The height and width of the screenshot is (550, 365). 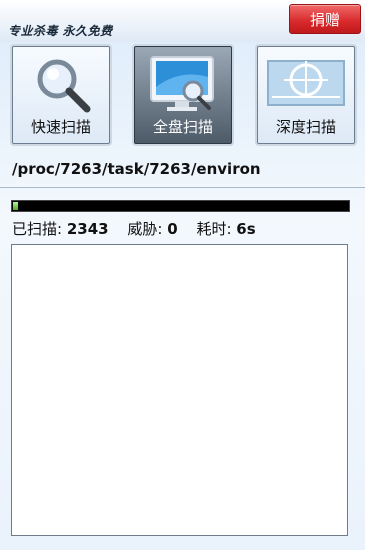 I want to click on current-scan-path: /proc/7263/task/7263/environ, so click(x=136, y=169).